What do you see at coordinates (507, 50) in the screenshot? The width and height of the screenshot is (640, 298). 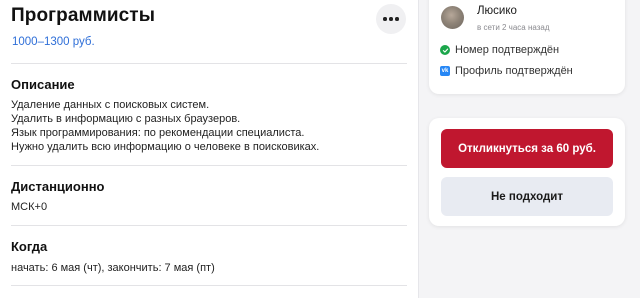 I see `phone-verified-label: Номер подтверждён` at bounding box center [507, 50].